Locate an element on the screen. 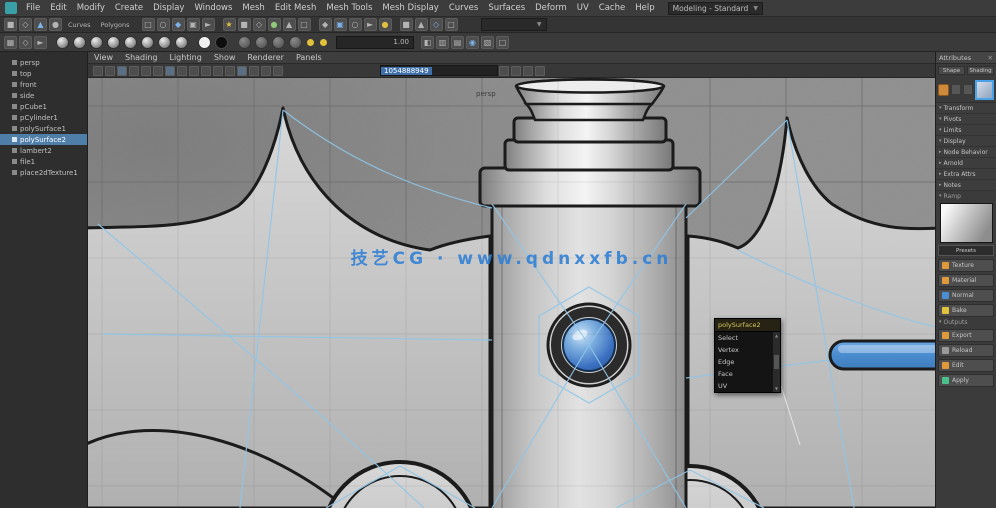 The image size is (996, 508). shelf-icon: ▲ is located at coordinates (421, 24).